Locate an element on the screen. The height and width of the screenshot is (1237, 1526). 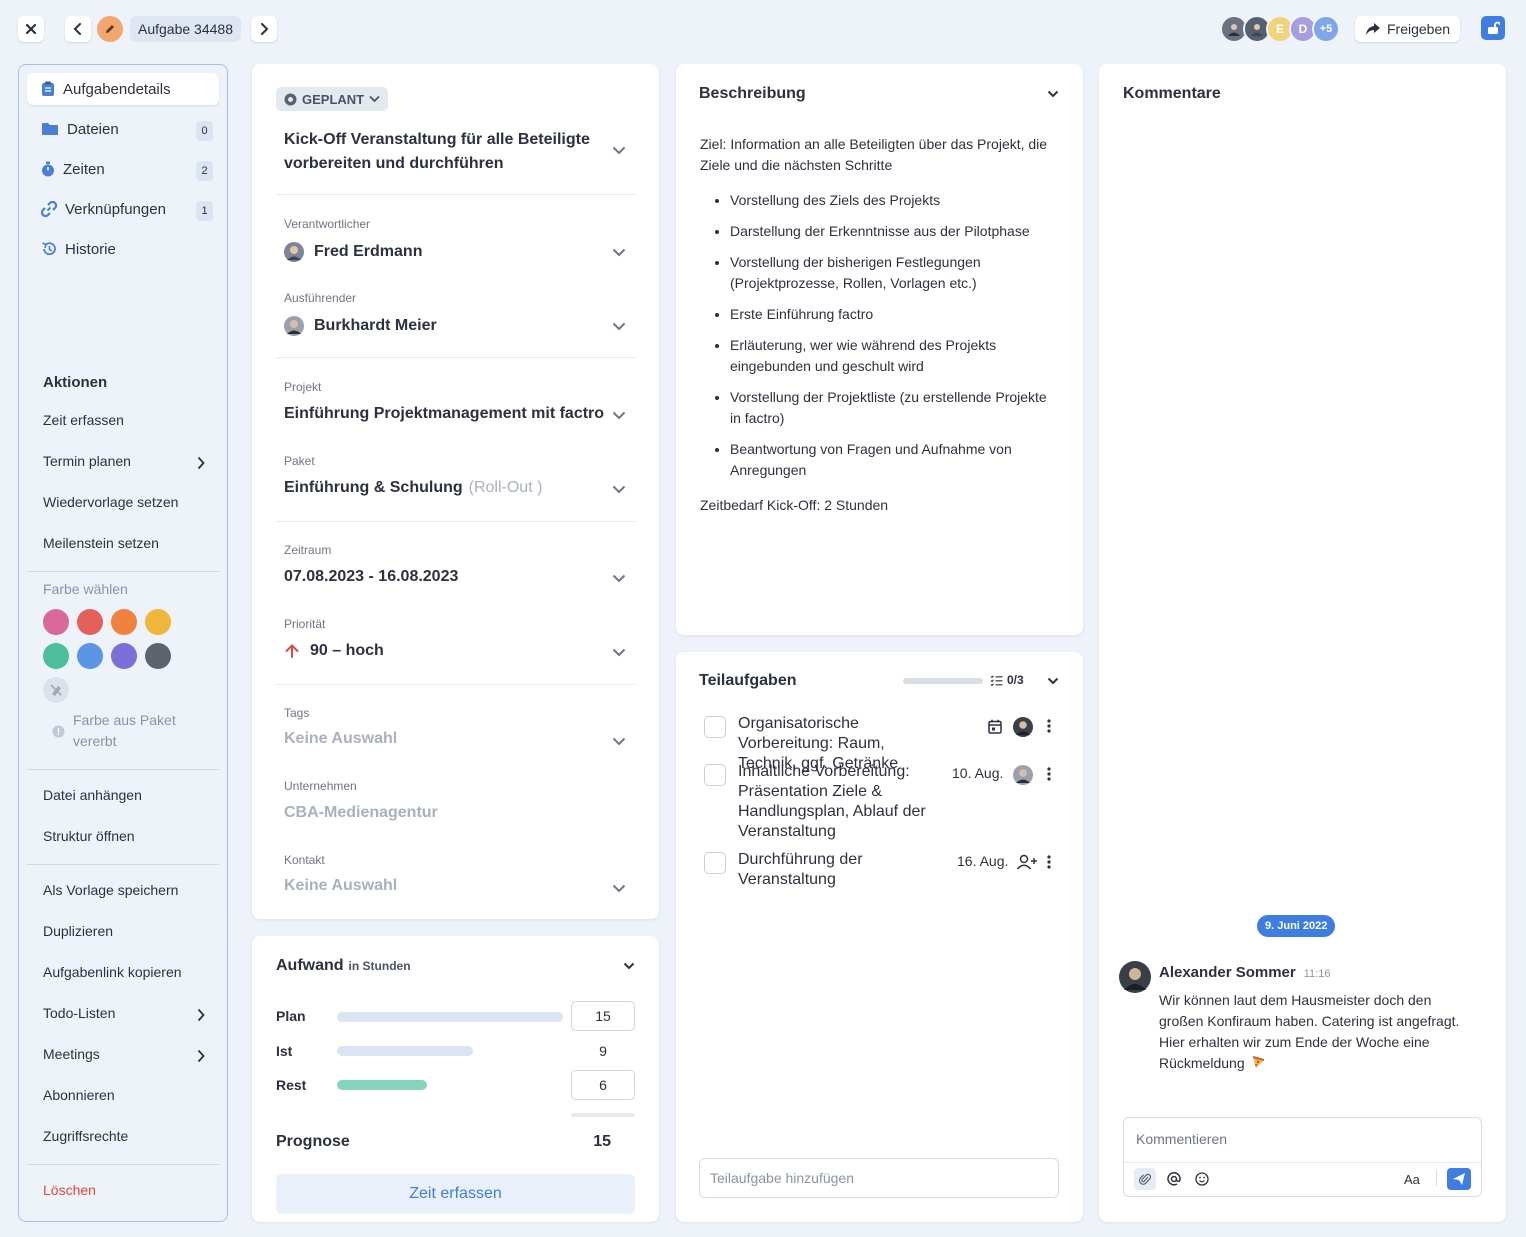
action-wiedervorlage: Wiedervorlage setzen is located at coordinates (110, 502).